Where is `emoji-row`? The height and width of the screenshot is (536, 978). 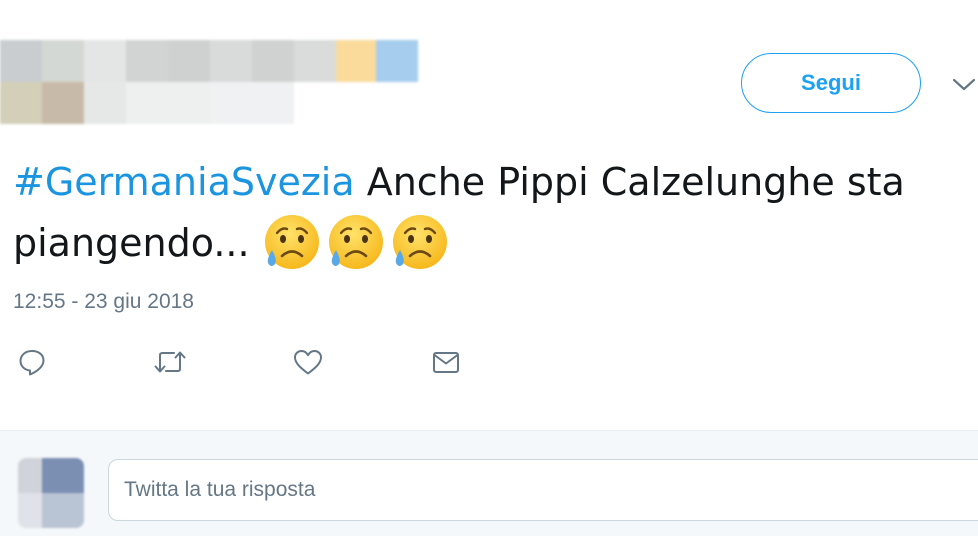 emoji-row is located at coordinates (358, 242).